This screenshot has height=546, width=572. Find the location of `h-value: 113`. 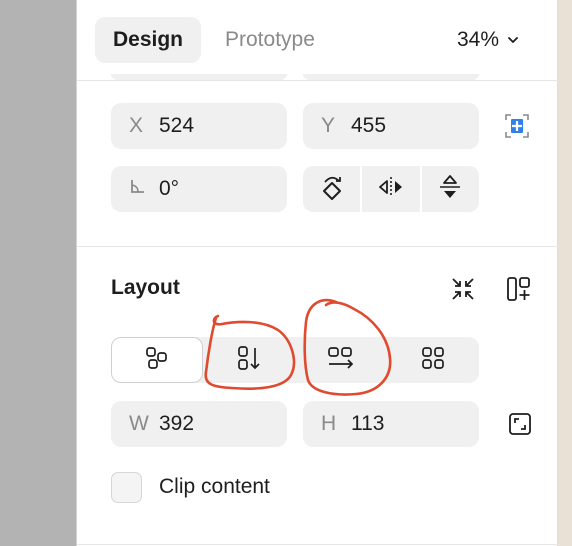

h-value: 113 is located at coordinates (368, 423).